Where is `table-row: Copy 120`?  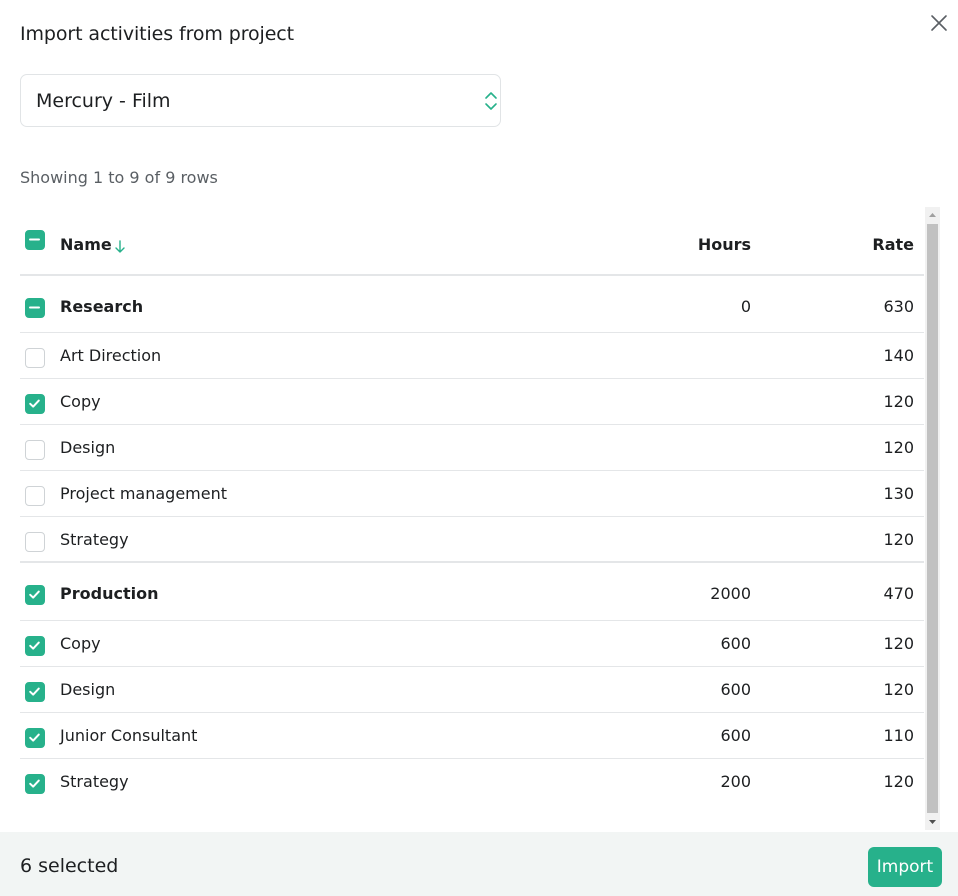 table-row: Copy 120 is located at coordinates (472, 402).